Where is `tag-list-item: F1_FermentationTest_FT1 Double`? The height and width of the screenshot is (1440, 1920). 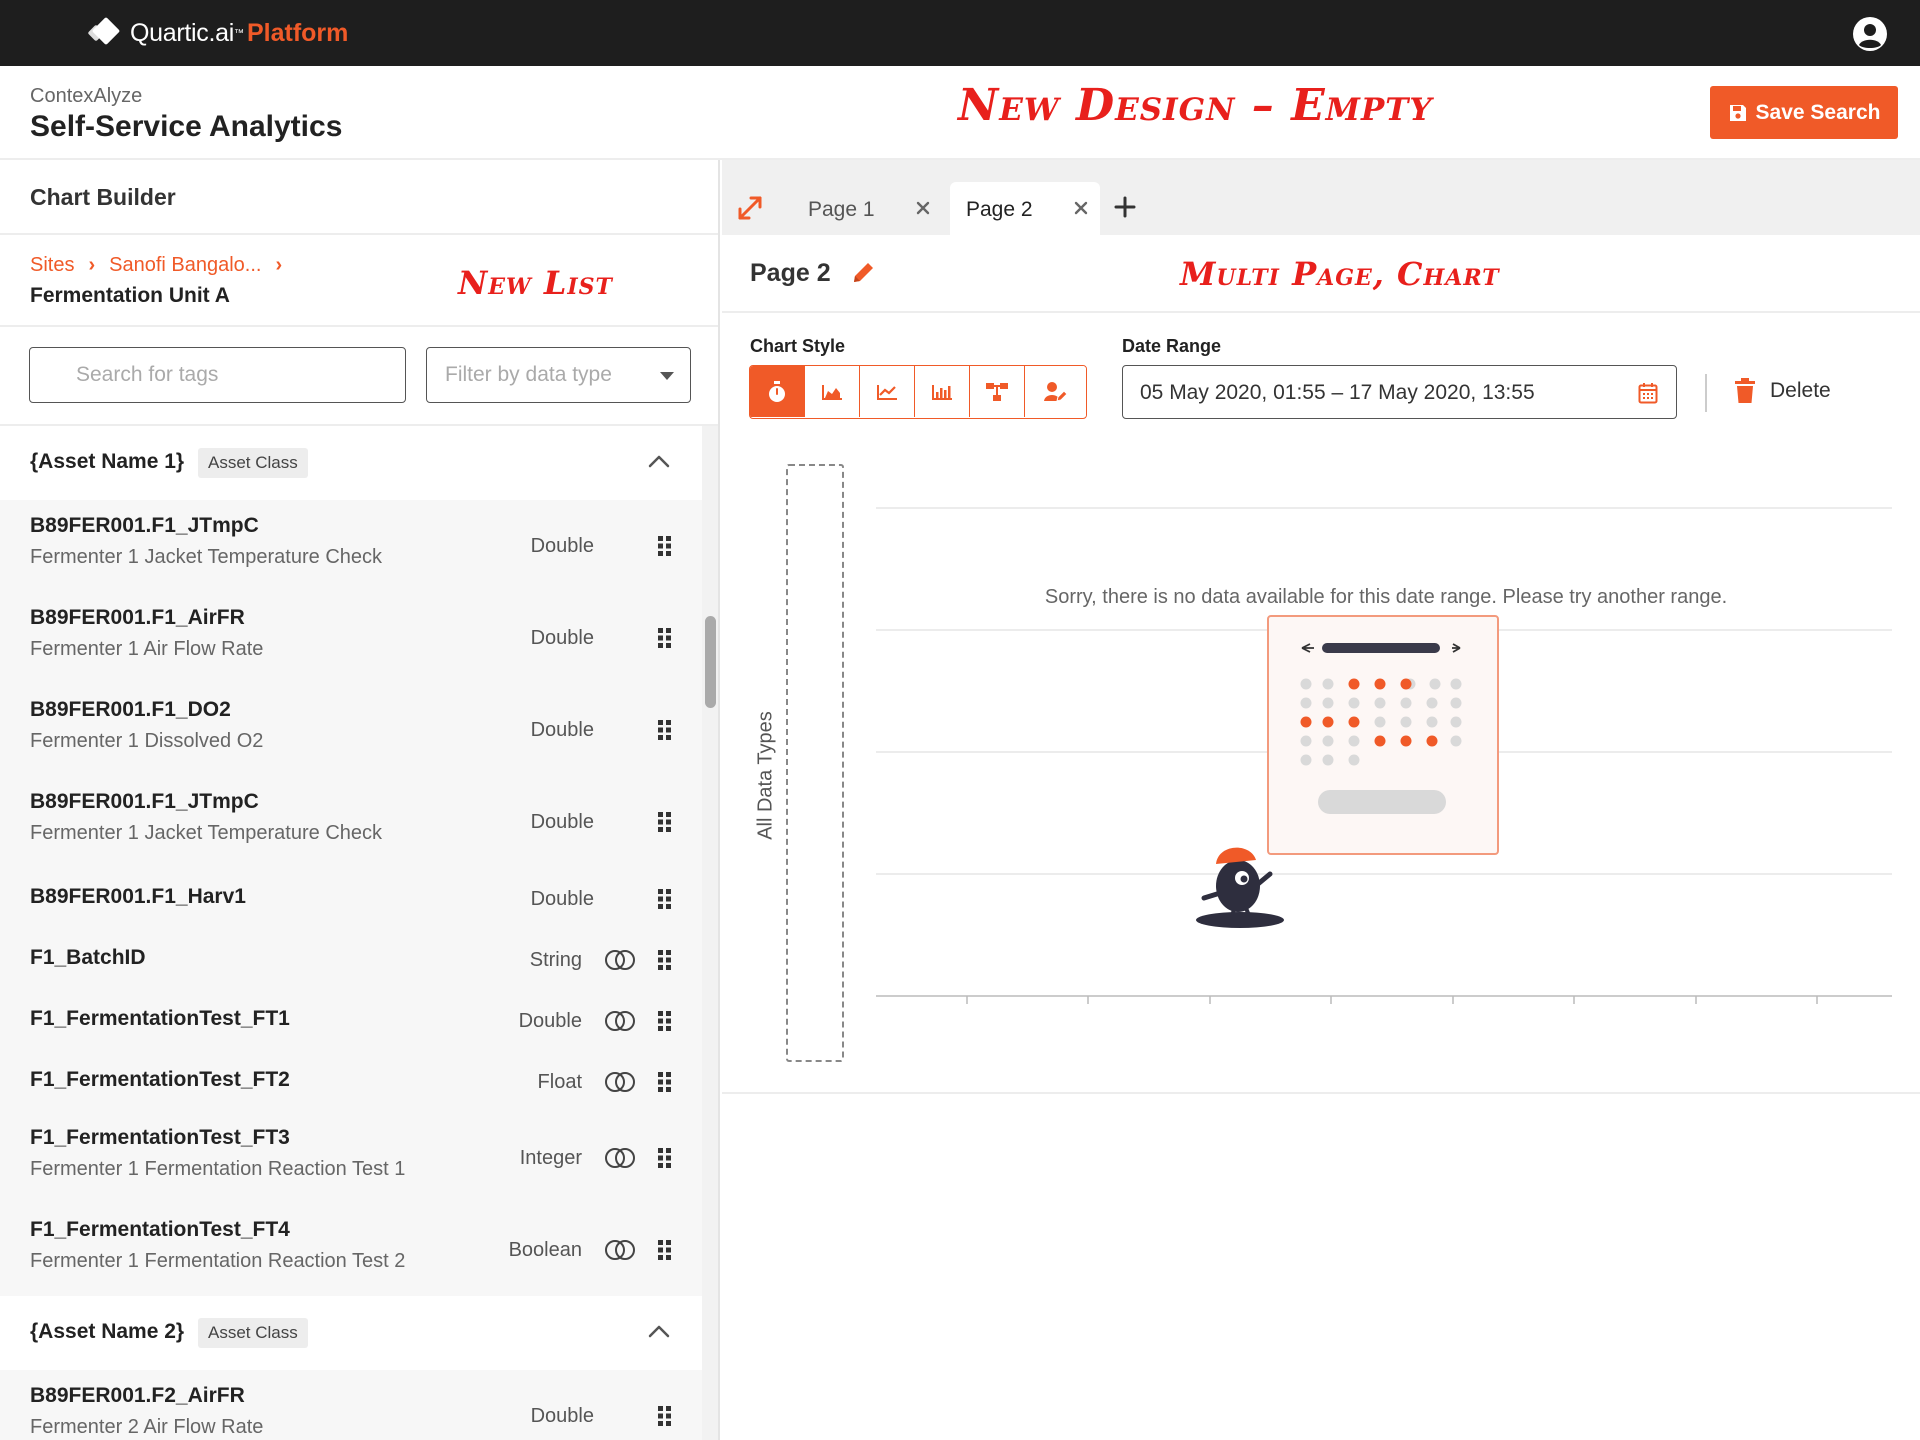
tag-list-item: F1_FermentationTest_FT1 Double is located at coordinates (351, 1020).